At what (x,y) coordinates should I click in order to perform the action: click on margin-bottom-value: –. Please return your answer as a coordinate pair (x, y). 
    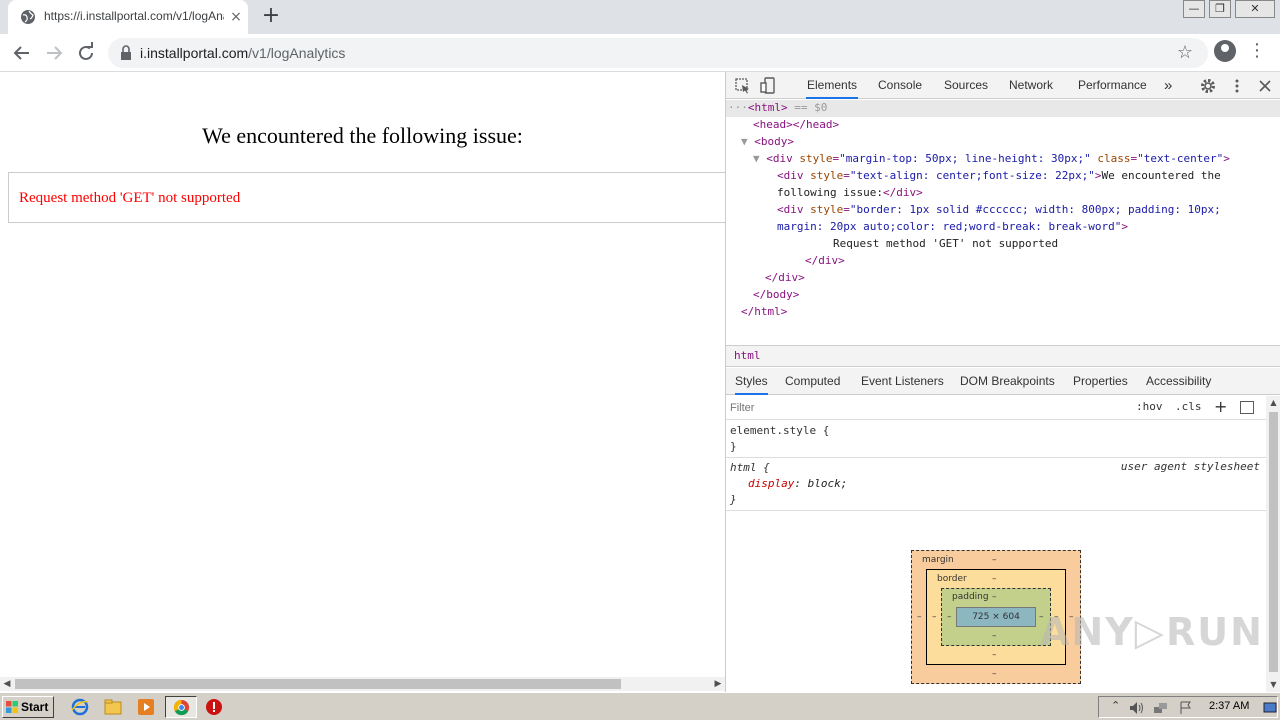
    Looking at the image, I should click on (994, 674).